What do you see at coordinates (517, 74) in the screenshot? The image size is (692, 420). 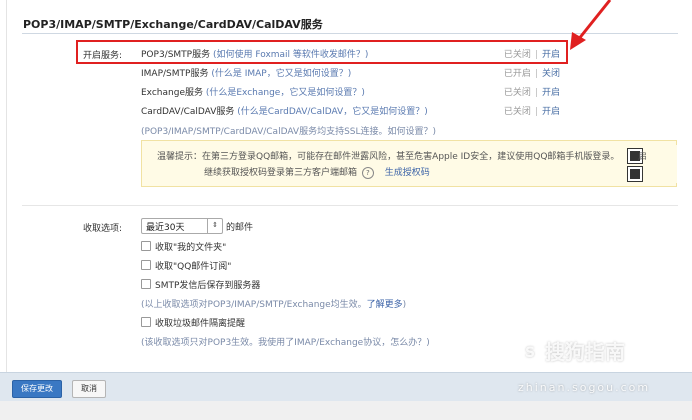 I see `status-text: 已开启` at bounding box center [517, 74].